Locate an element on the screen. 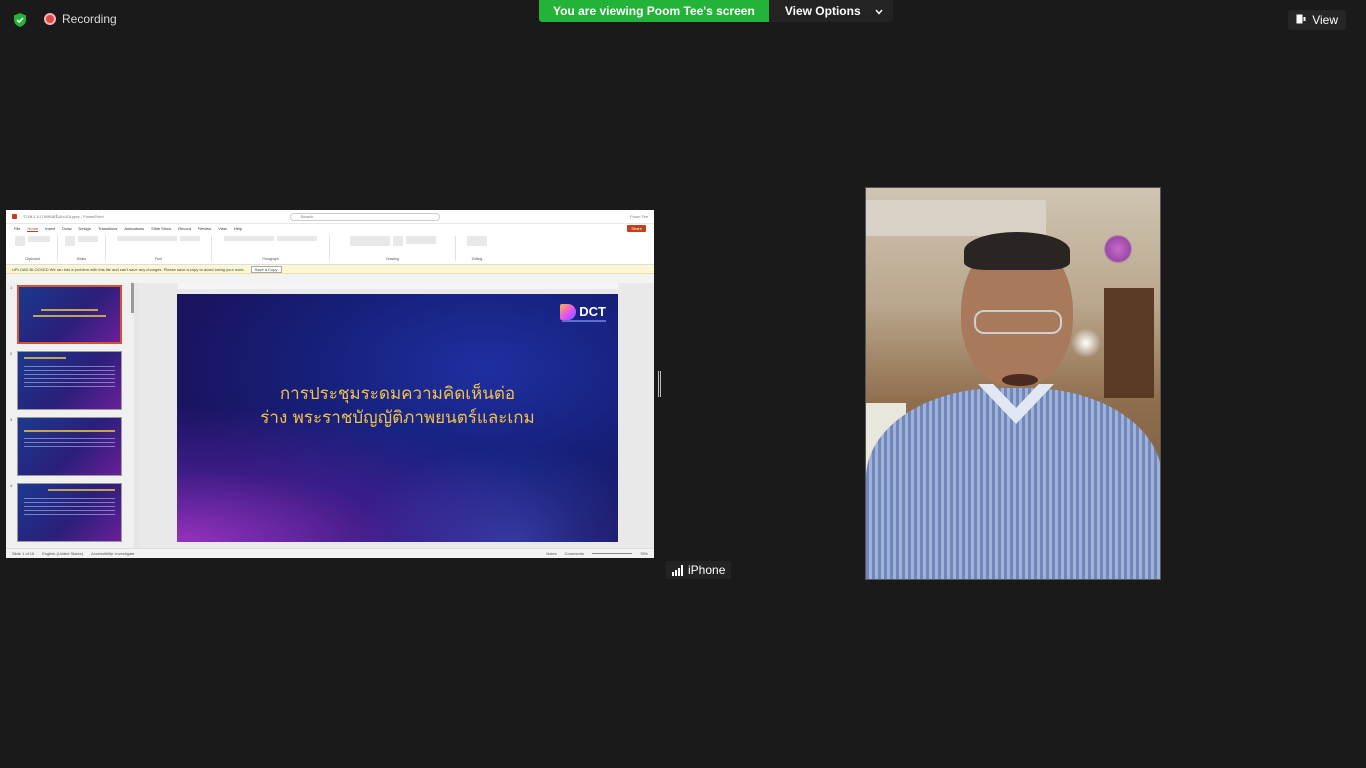 The image size is (1366, 768). slide-title-line1: การประชุมระดมความคิดเห็นต่อ is located at coordinates (397, 394).